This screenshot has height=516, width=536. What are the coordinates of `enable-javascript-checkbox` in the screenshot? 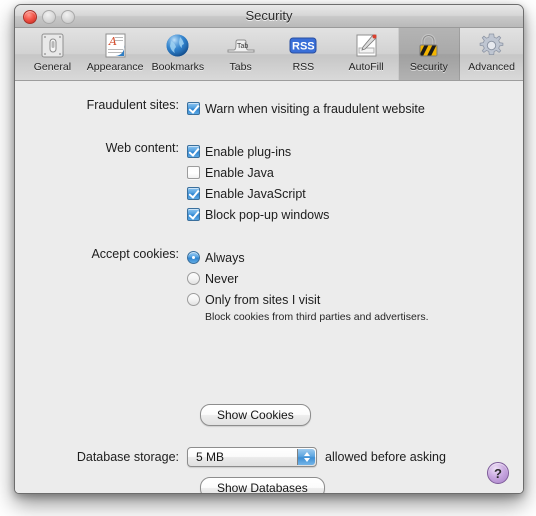 It's located at (193, 193).